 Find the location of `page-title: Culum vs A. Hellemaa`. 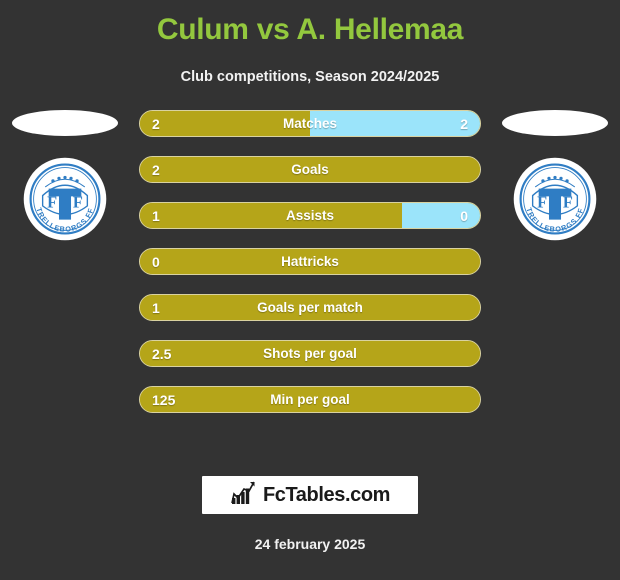

page-title: Culum vs A. Hellemaa is located at coordinates (310, 29).